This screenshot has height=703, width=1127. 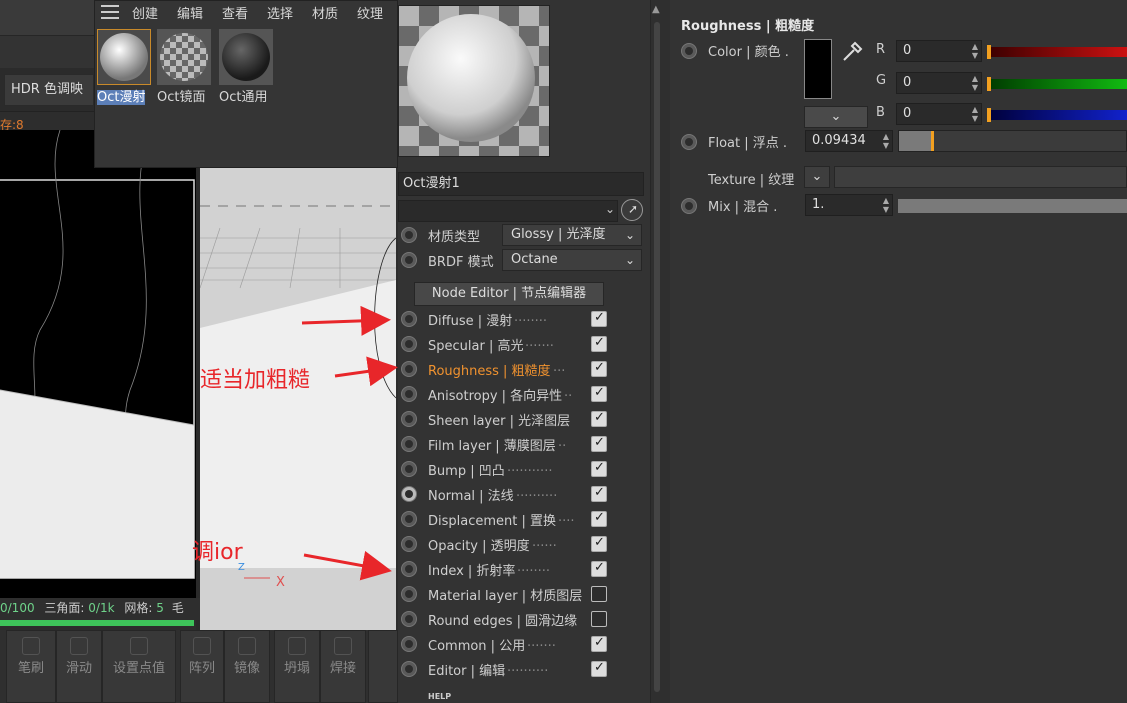 What do you see at coordinates (49, 90) in the screenshot?
I see `hdr-tonemap-button: HDR 色调映` at bounding box center [49, 90].